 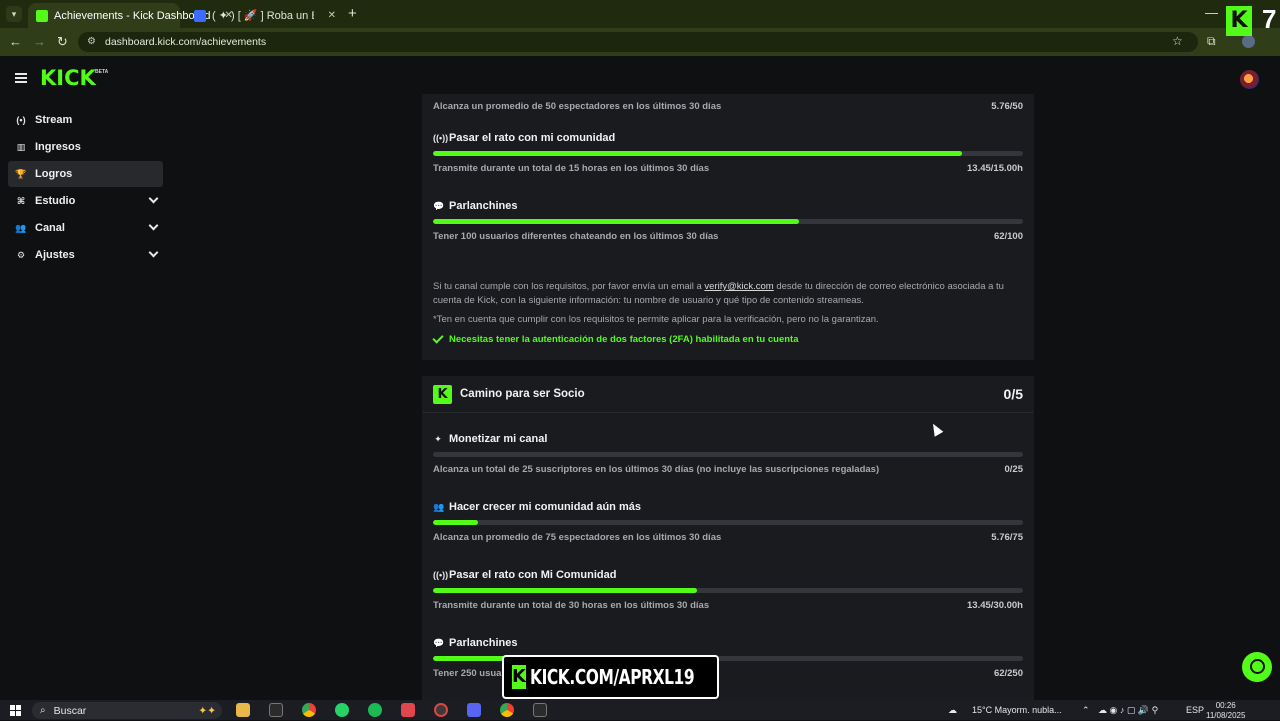 What do you see at coordinates (85, 201) in the screenshot?
I see `sidebar-item-estudio: ⌘ Estudio` at bounding box center [85, 201].